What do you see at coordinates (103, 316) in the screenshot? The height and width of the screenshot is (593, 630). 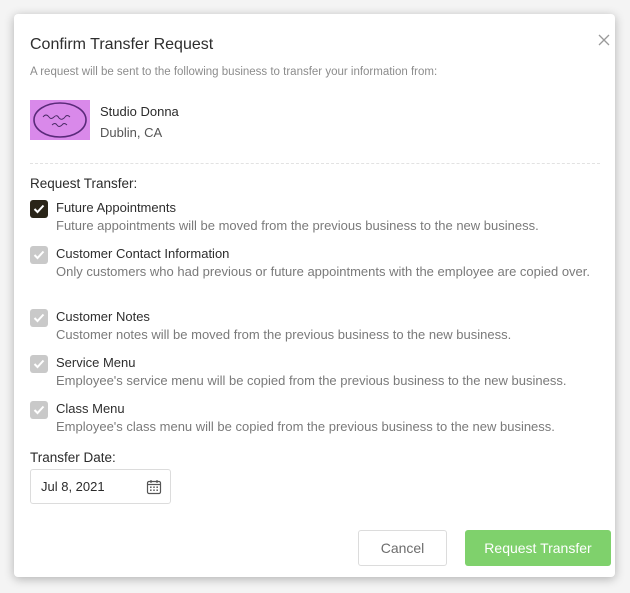 I see `option-title: Customer Notes` at bounding box center [103, 316].